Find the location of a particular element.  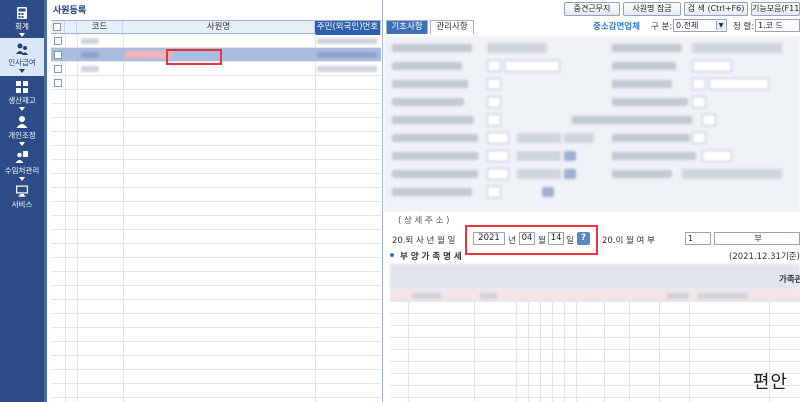

retire-date-label: 20.퇴 사 년 월 일 is located at coordinates (424, 241).